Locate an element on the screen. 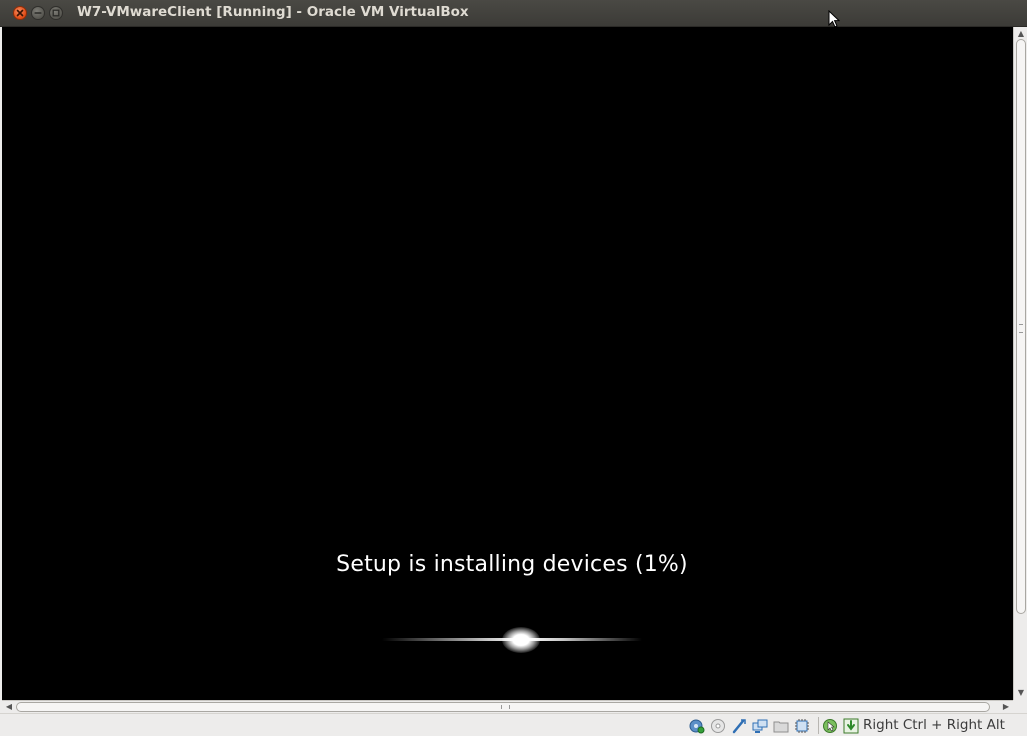 The width and height of the screenshot is (1027, 736). scroll-left-arrow-icon: ◀ is located at coordinates (9, 707).